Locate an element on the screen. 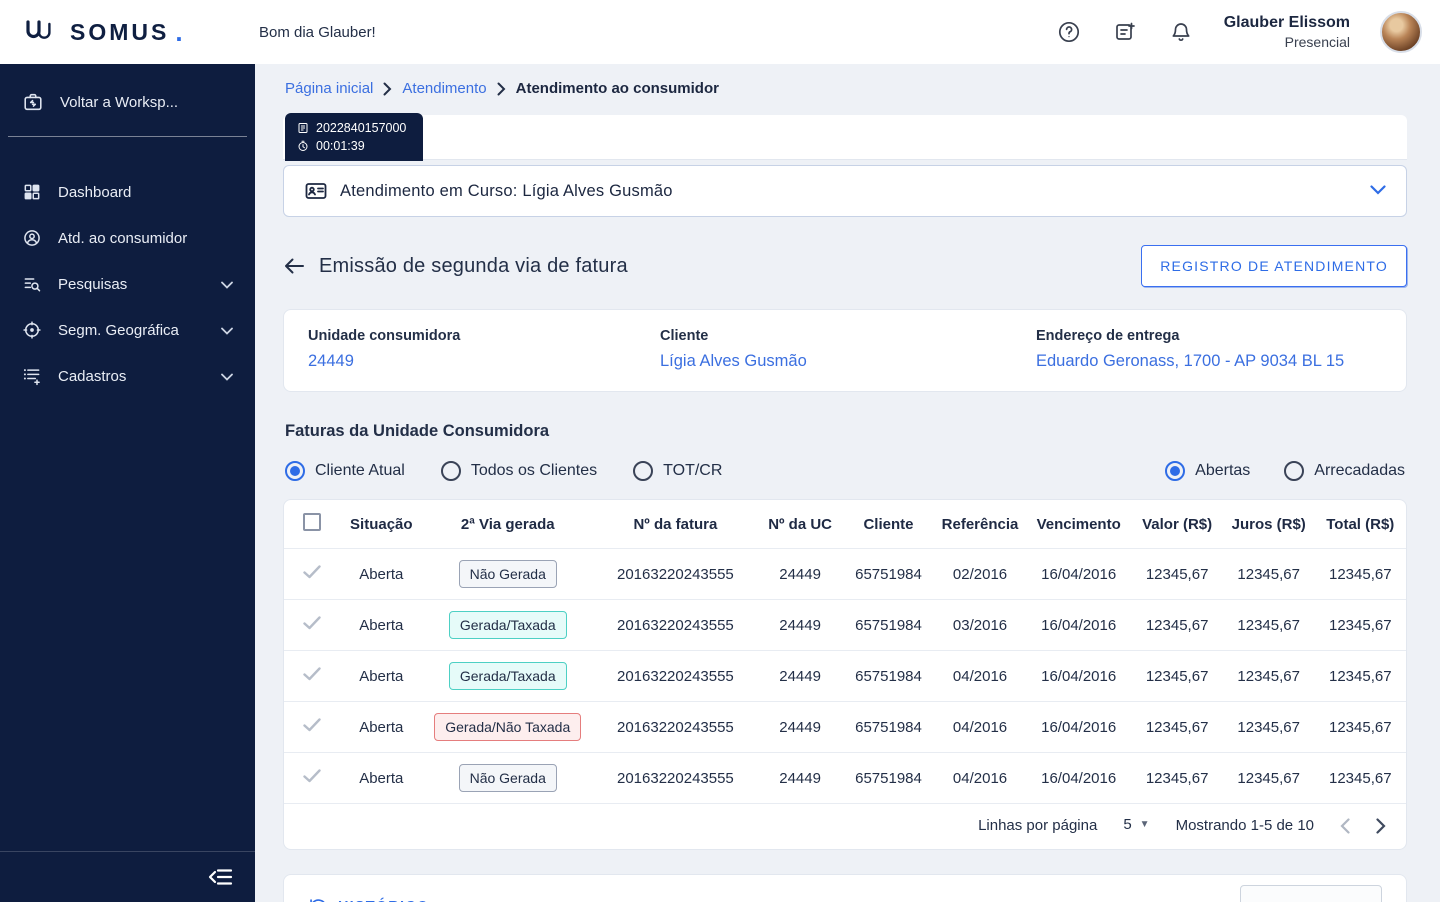  confirmar-button: CONFIRMAR is located at coordinates (1311, 893).